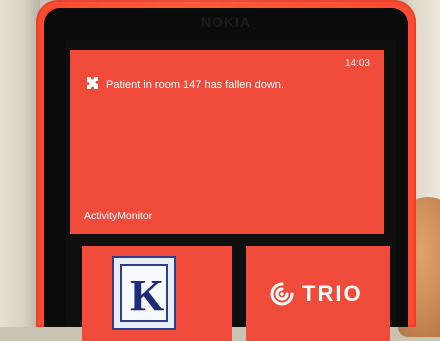 This screenshot has width=440, height=341. I want to click on phone-brand: NOKIA, so click(226, 22).